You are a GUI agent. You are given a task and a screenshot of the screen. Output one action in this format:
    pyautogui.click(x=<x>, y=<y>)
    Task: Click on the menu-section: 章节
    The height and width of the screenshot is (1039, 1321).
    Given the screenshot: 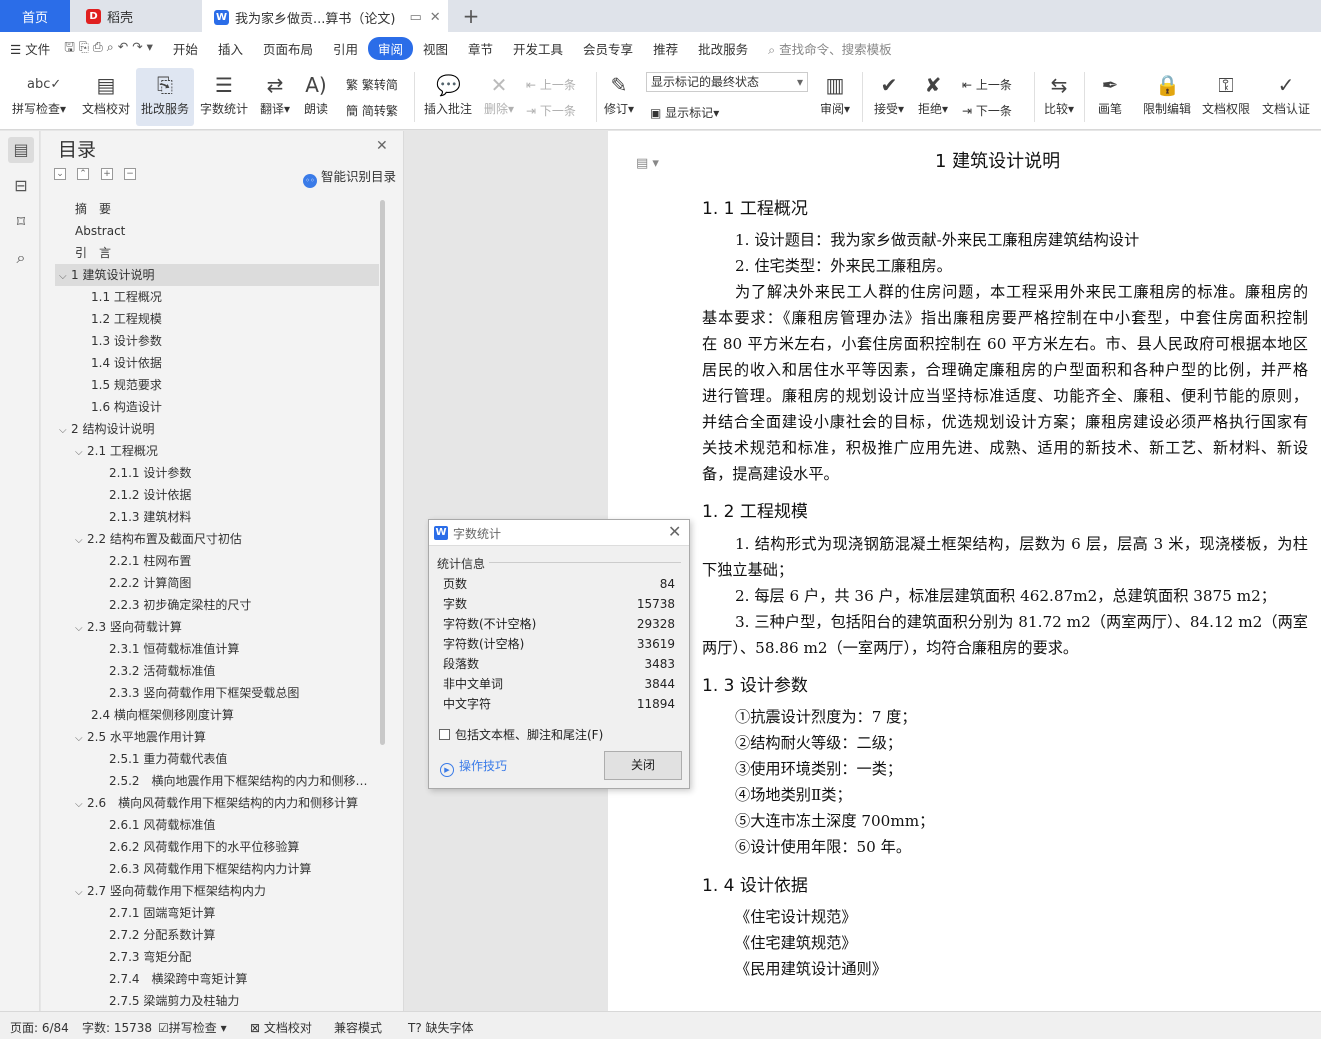 What is the action you would take?
    pyautogui.click(x=480, y=48)
    